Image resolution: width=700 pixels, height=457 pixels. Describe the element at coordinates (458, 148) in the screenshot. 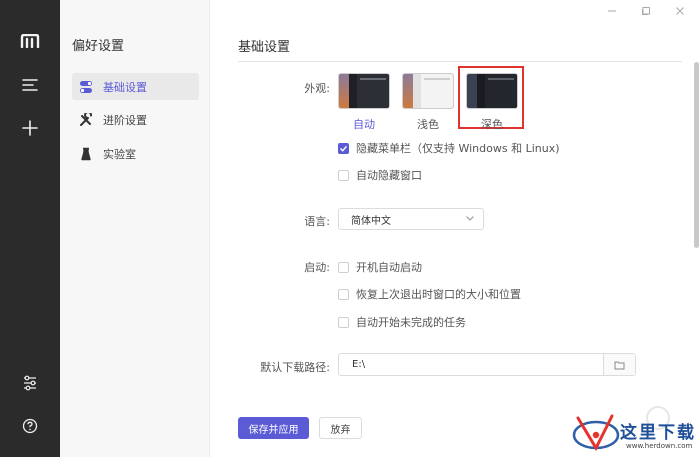

I see `option-label: 隐藏菜单栏（仅支持 Windows 和 Linux)` at that location.